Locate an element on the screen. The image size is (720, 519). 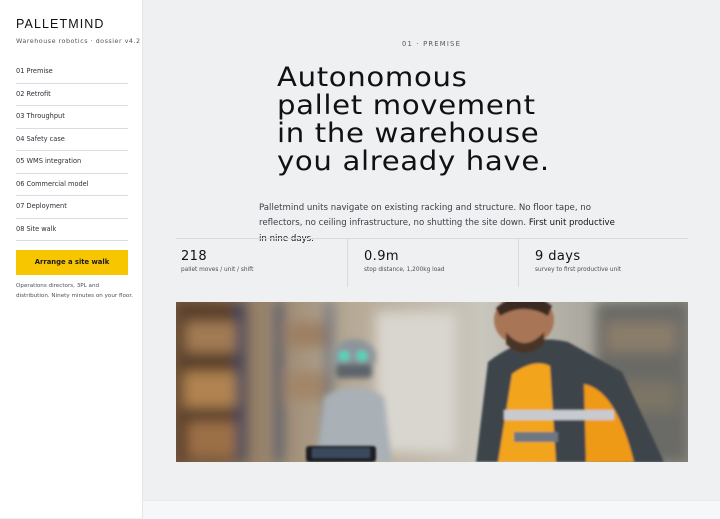
stat-survey-time: 9 days survey to first productive unit is located at coordinates (603, 263).